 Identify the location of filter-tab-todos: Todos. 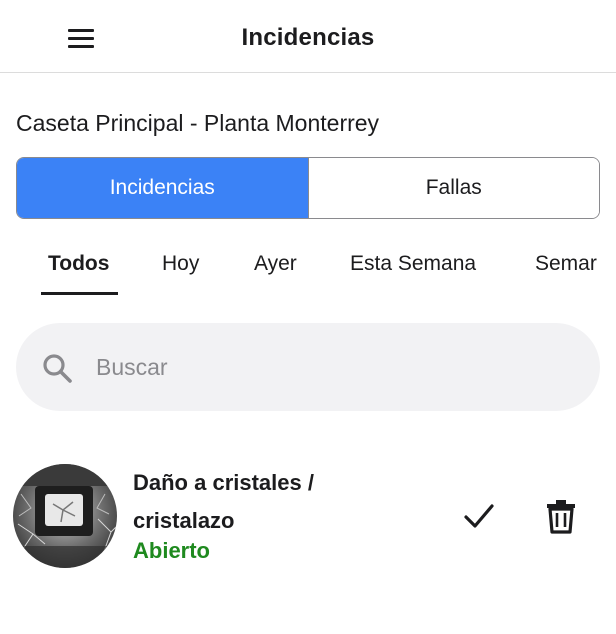
(78, 264).